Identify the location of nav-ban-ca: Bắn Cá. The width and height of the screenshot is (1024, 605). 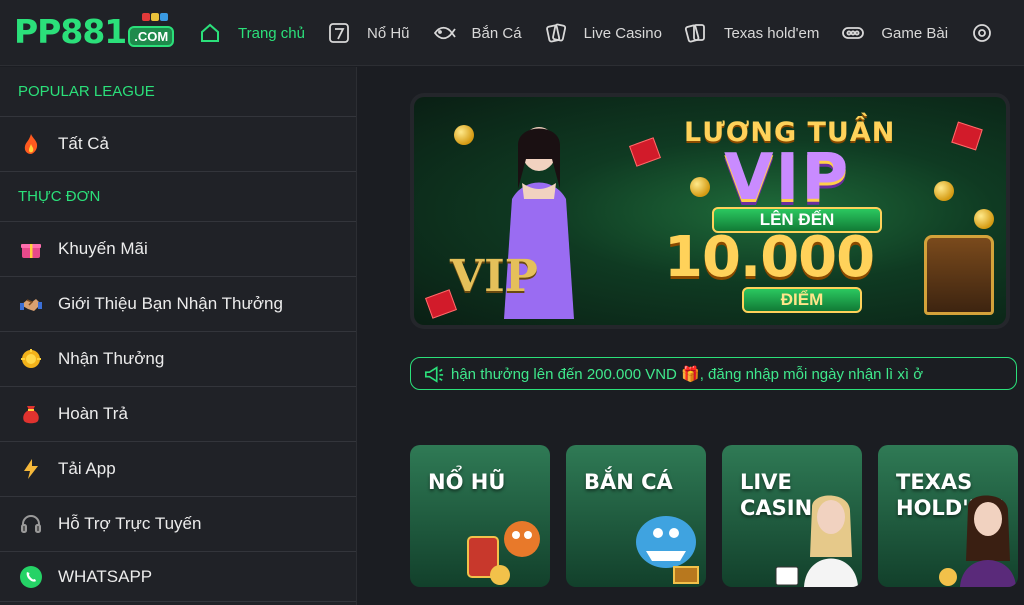
(477, 33).